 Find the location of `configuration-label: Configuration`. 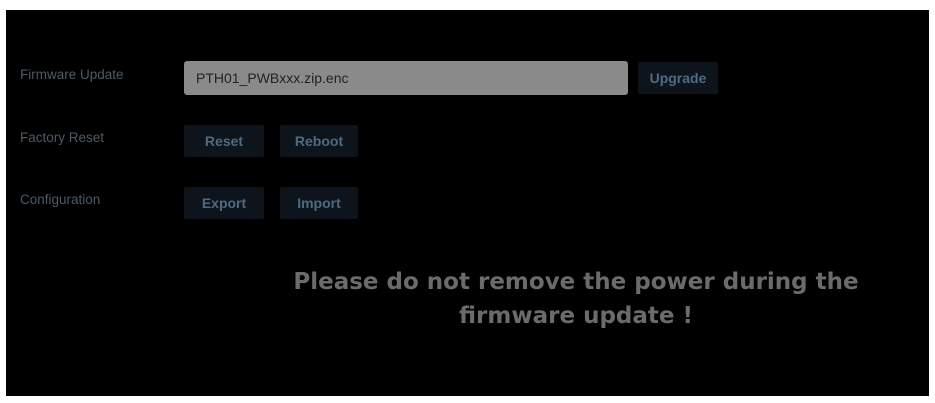

configuration-label: Configuration is located at coordinates (60, 199).